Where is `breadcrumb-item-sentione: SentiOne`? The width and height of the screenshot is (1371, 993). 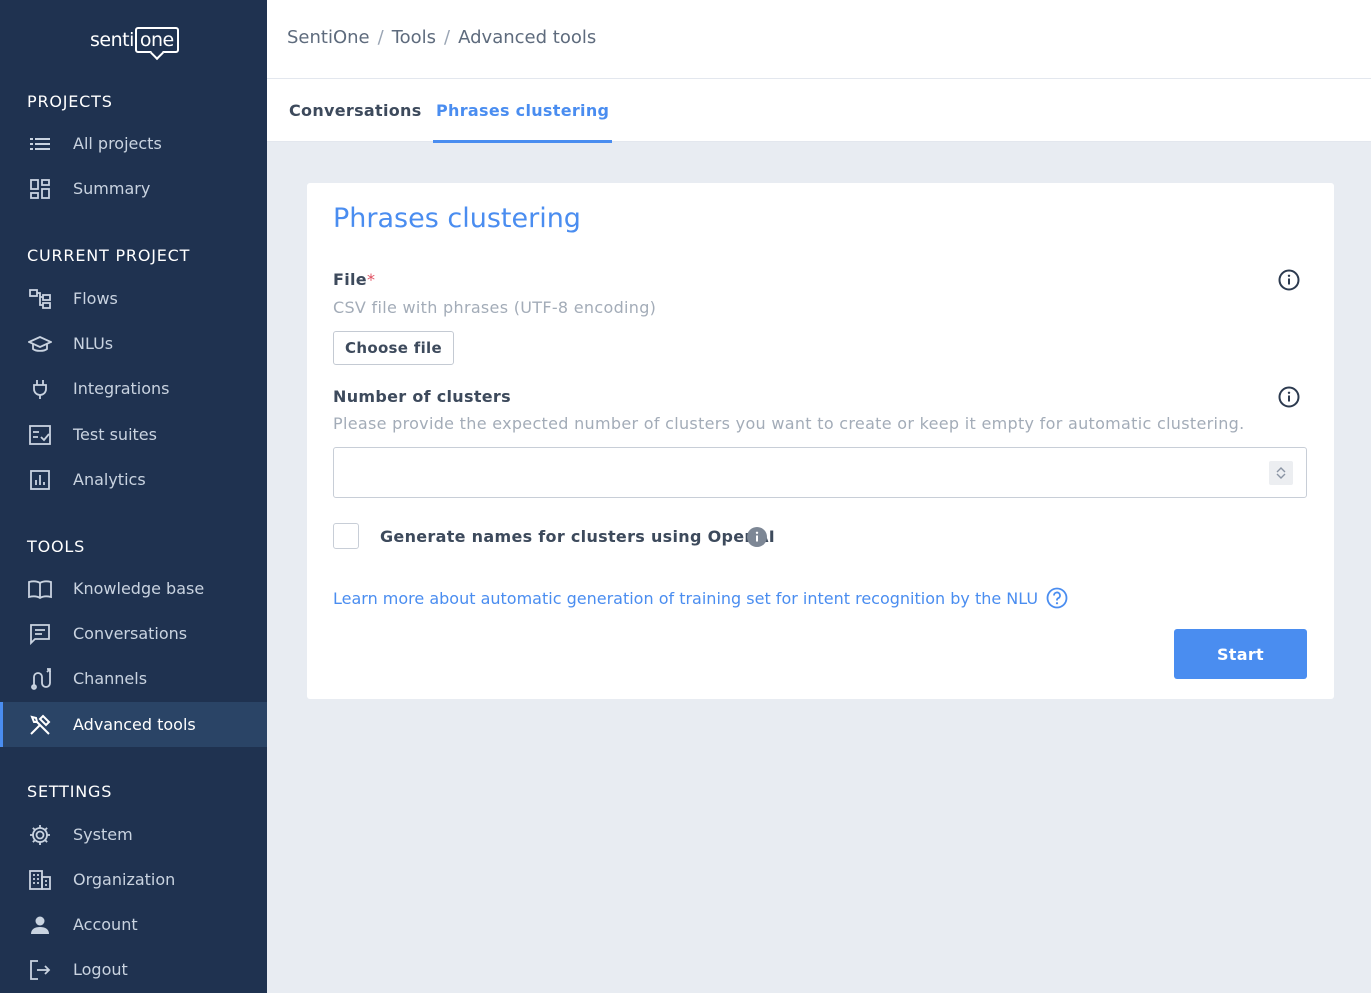
breadcrumb-item-sentione: SentiOne is located at coordinates (328, 37).